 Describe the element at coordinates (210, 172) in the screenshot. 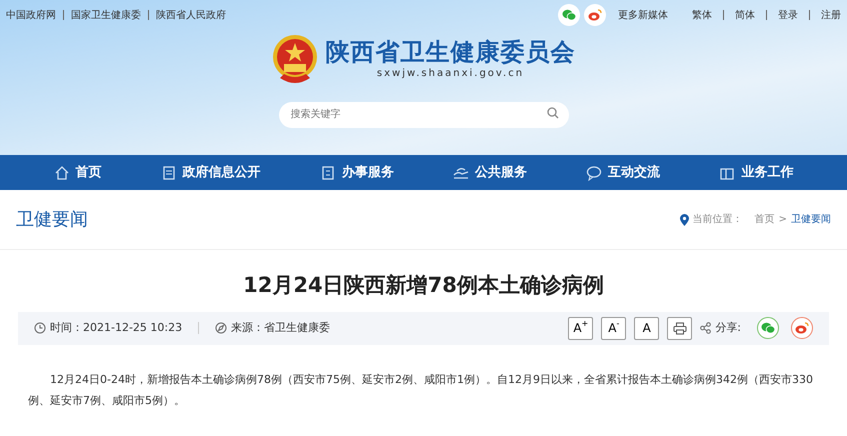

I see `nav-item: 政府信息公开` at that location.